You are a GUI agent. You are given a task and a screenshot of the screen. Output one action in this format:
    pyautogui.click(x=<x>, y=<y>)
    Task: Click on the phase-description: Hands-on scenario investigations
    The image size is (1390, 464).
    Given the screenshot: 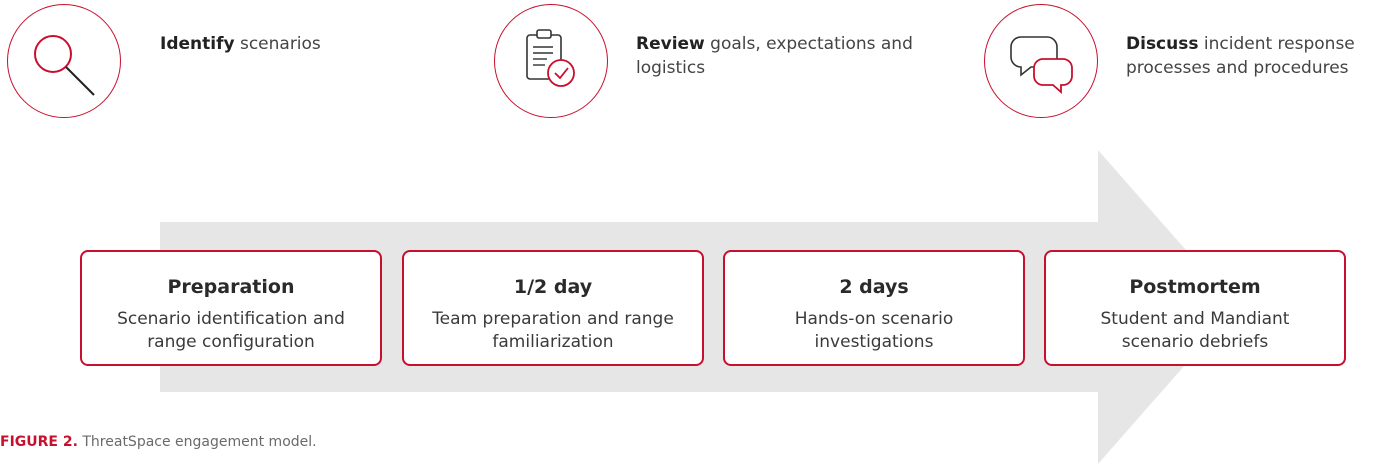 What is the action you would take?
    pyautogui.click(x=874, y=330)
    